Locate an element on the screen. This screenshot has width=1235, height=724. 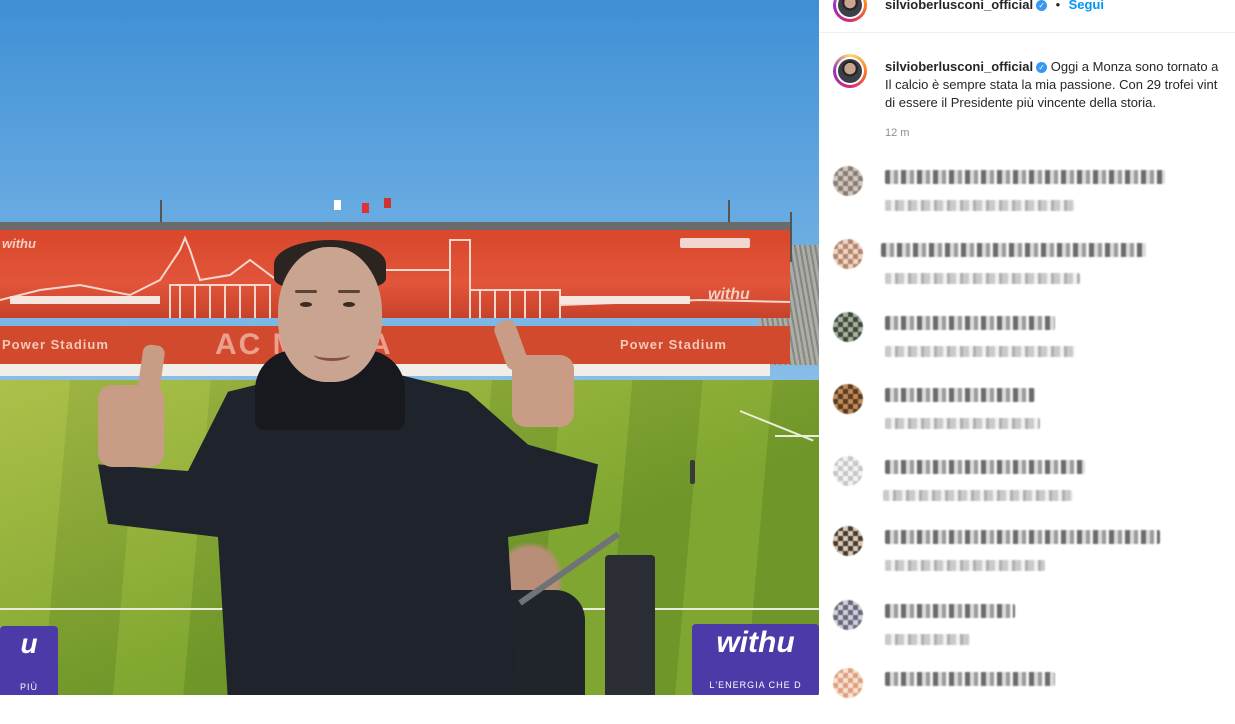
stand-roof is located at coordinates (395, 226).